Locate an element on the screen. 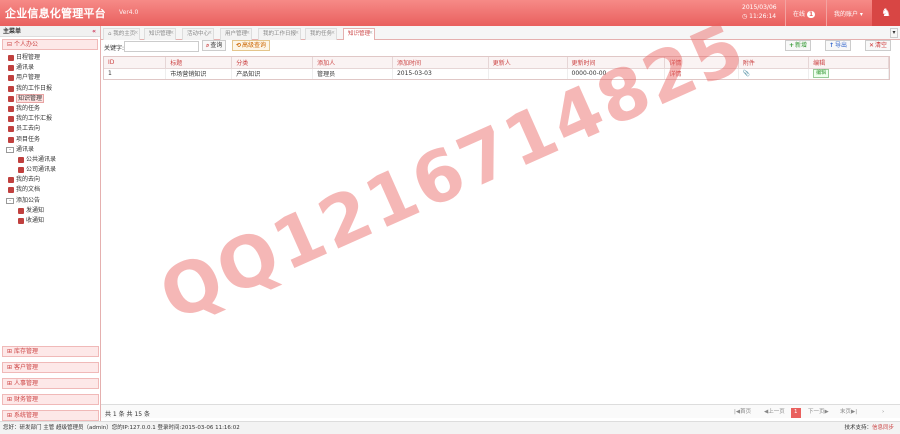 The image size is (900, 434). tab-home: ⌂ 我的主页 × is located at coordinates (122, 34).